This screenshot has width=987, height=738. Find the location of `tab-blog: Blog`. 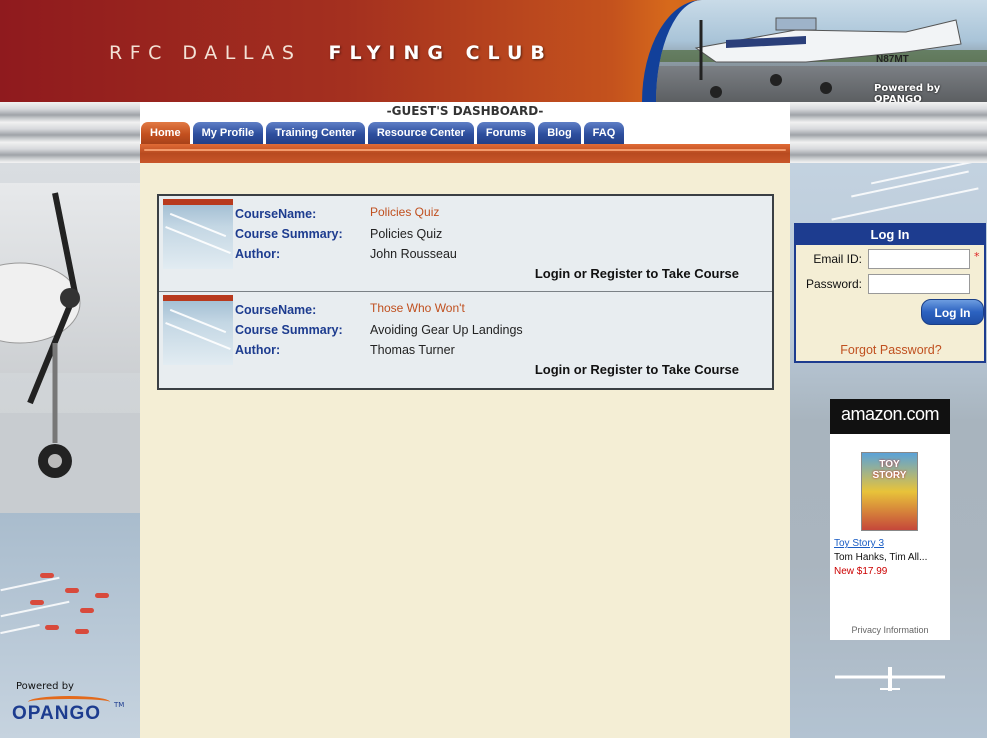

tab-blog: Blog is located at coordinates (559, 133).